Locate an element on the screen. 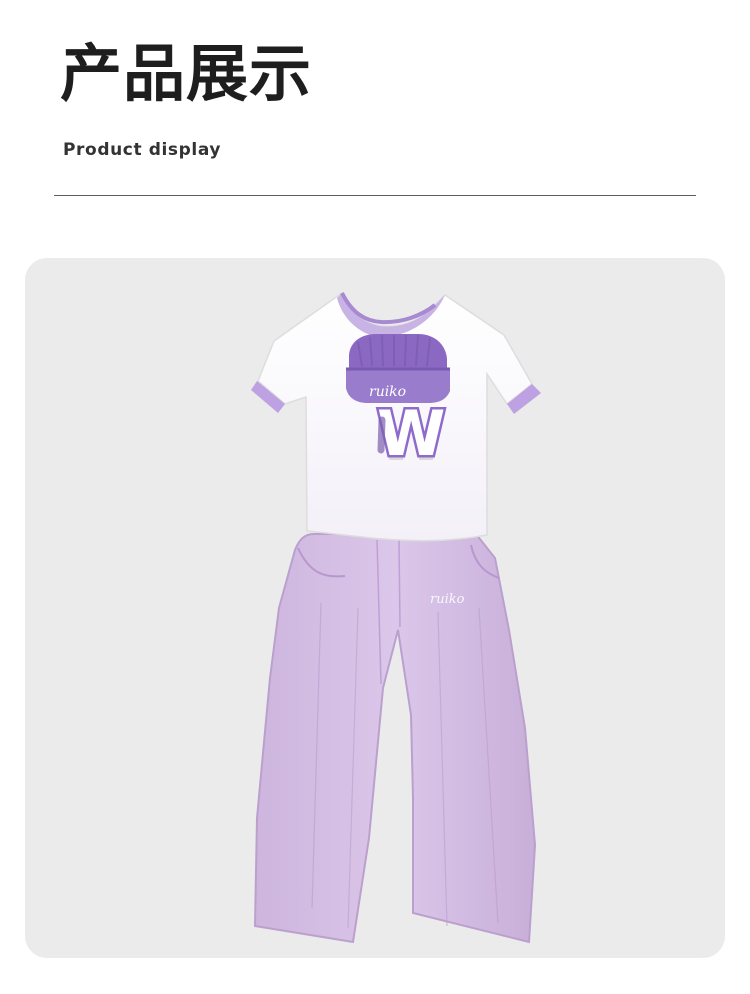 This screenshot has width=750, height=994. header-divider is located at coordinates (375, 195).